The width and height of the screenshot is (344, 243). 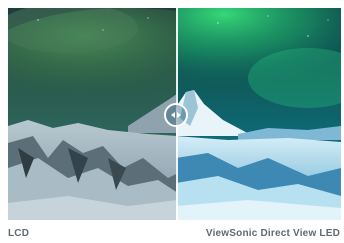 I want to click on right-arrow-icon, so click(x=179, y=115).